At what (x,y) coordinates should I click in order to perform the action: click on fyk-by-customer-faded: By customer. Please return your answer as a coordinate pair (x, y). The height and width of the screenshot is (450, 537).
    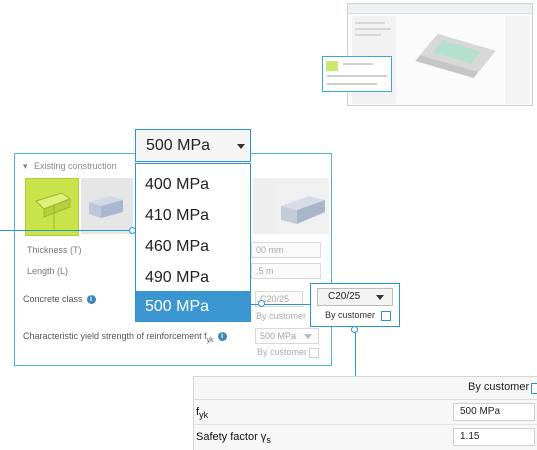
    Looking at the image, I should click on (282, 352).